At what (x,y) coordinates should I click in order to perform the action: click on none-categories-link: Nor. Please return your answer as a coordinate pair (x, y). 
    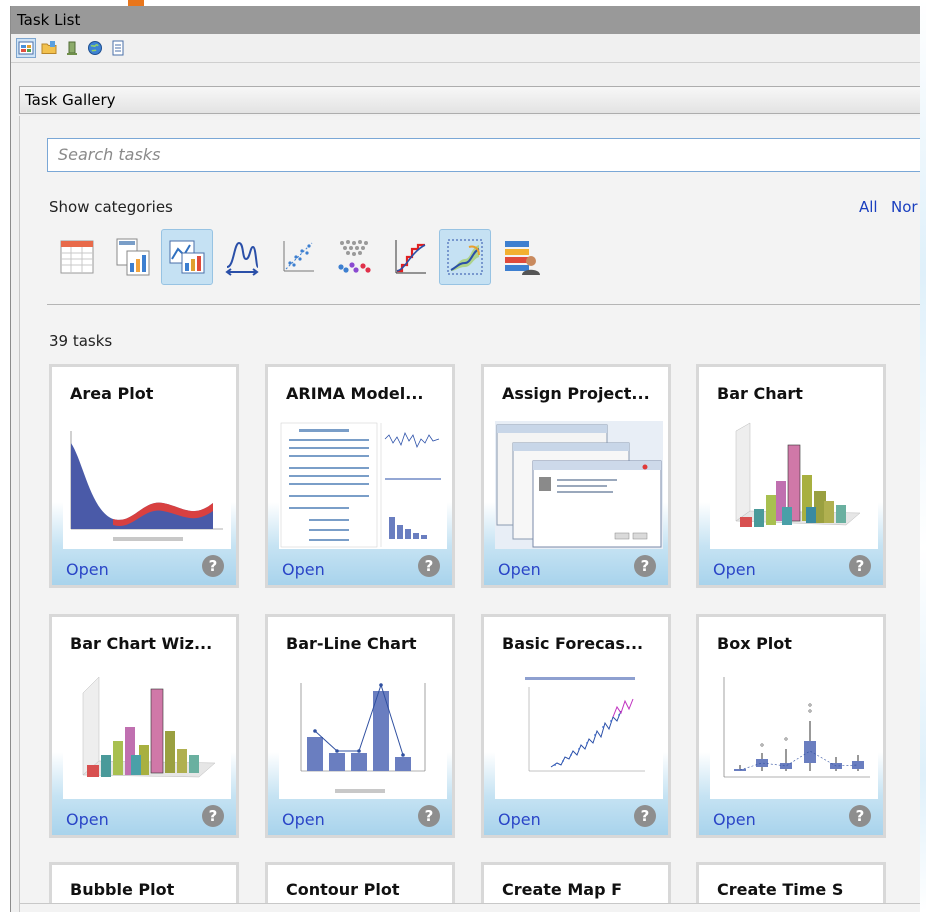
    Looking at the image, I should click on (904, 207).